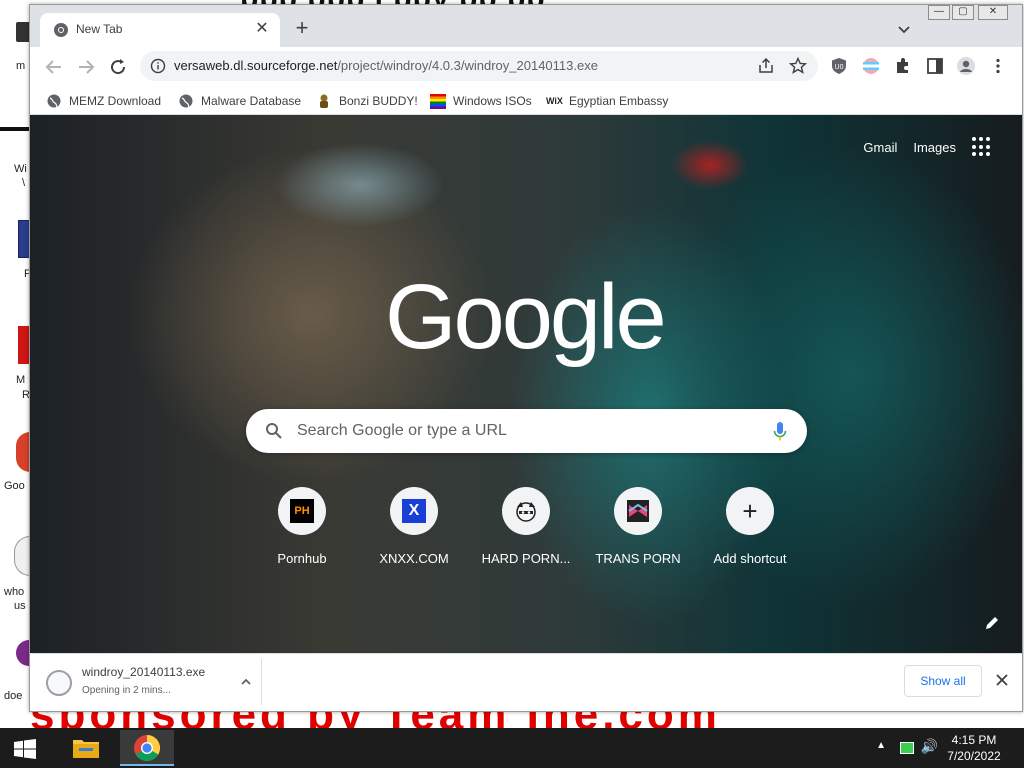 This screenshot has width=1024, height=768. What do you see at coordinates (512, 748) in the screenshot?
I see `taskbar: ▲ 🔊 4:15 PM 7/20/2022` at bounding box center [512, 748].